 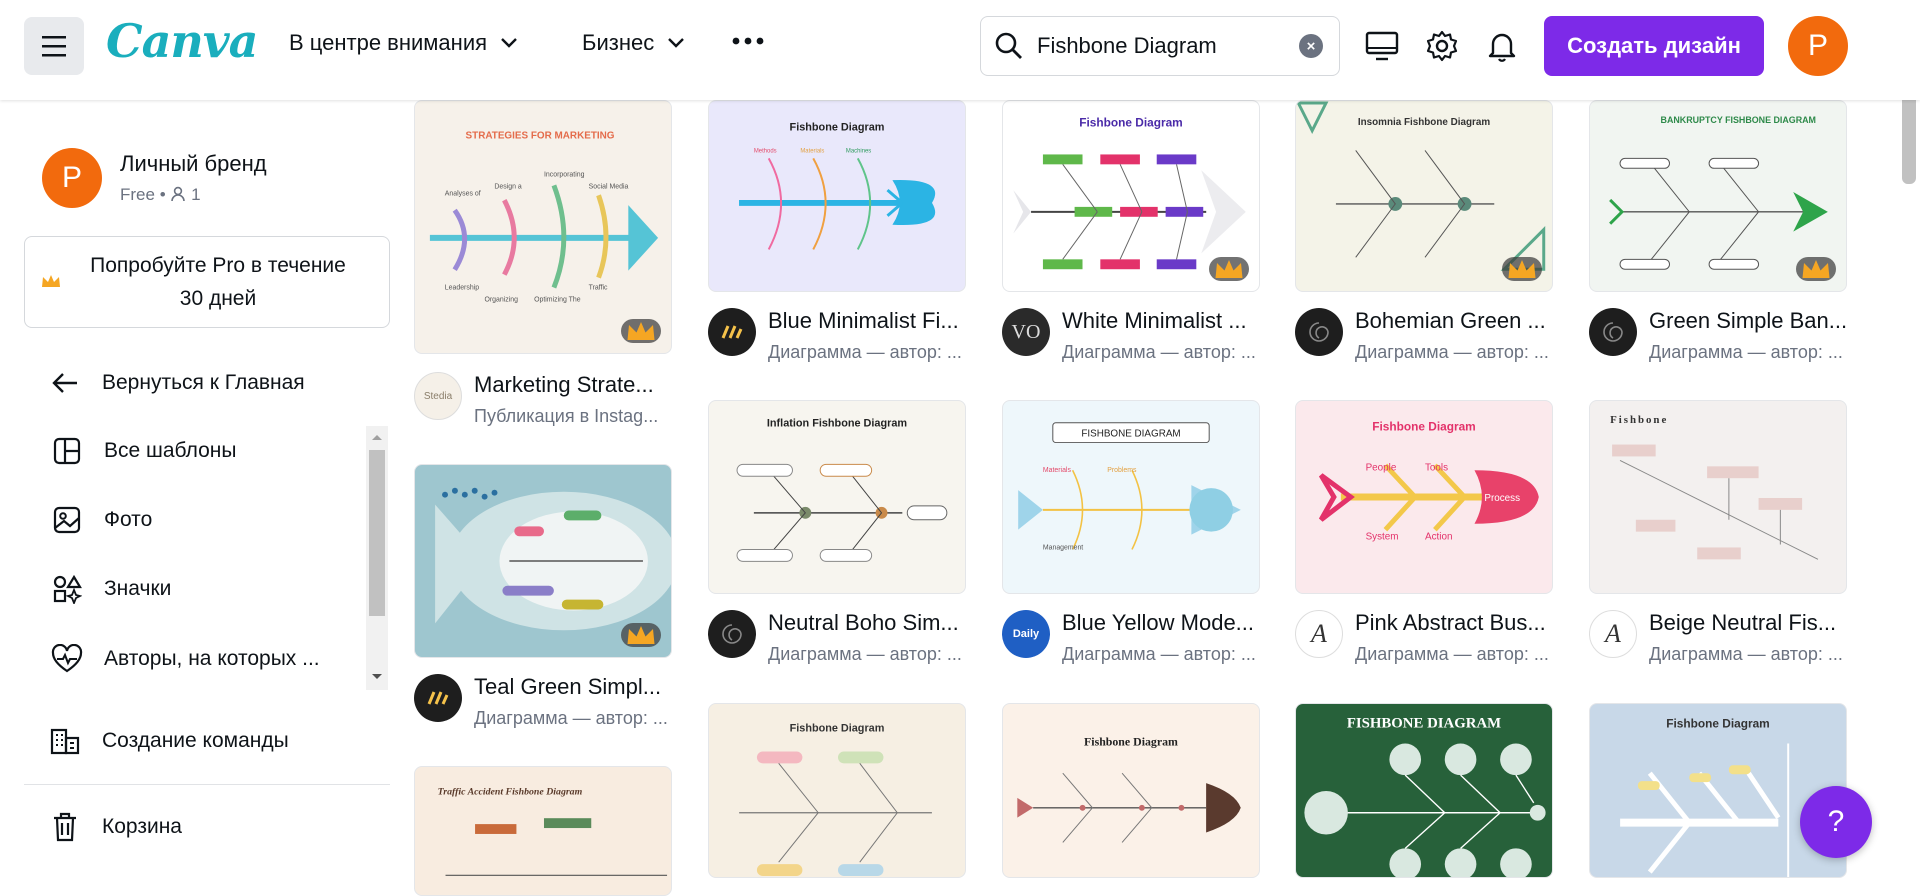 I want to click on desktop-app-button, so click(x=1382, y=46).